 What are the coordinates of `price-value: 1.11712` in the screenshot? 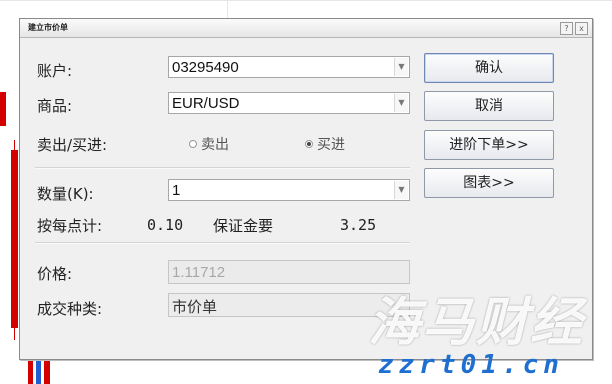 It's located at (199, 272).